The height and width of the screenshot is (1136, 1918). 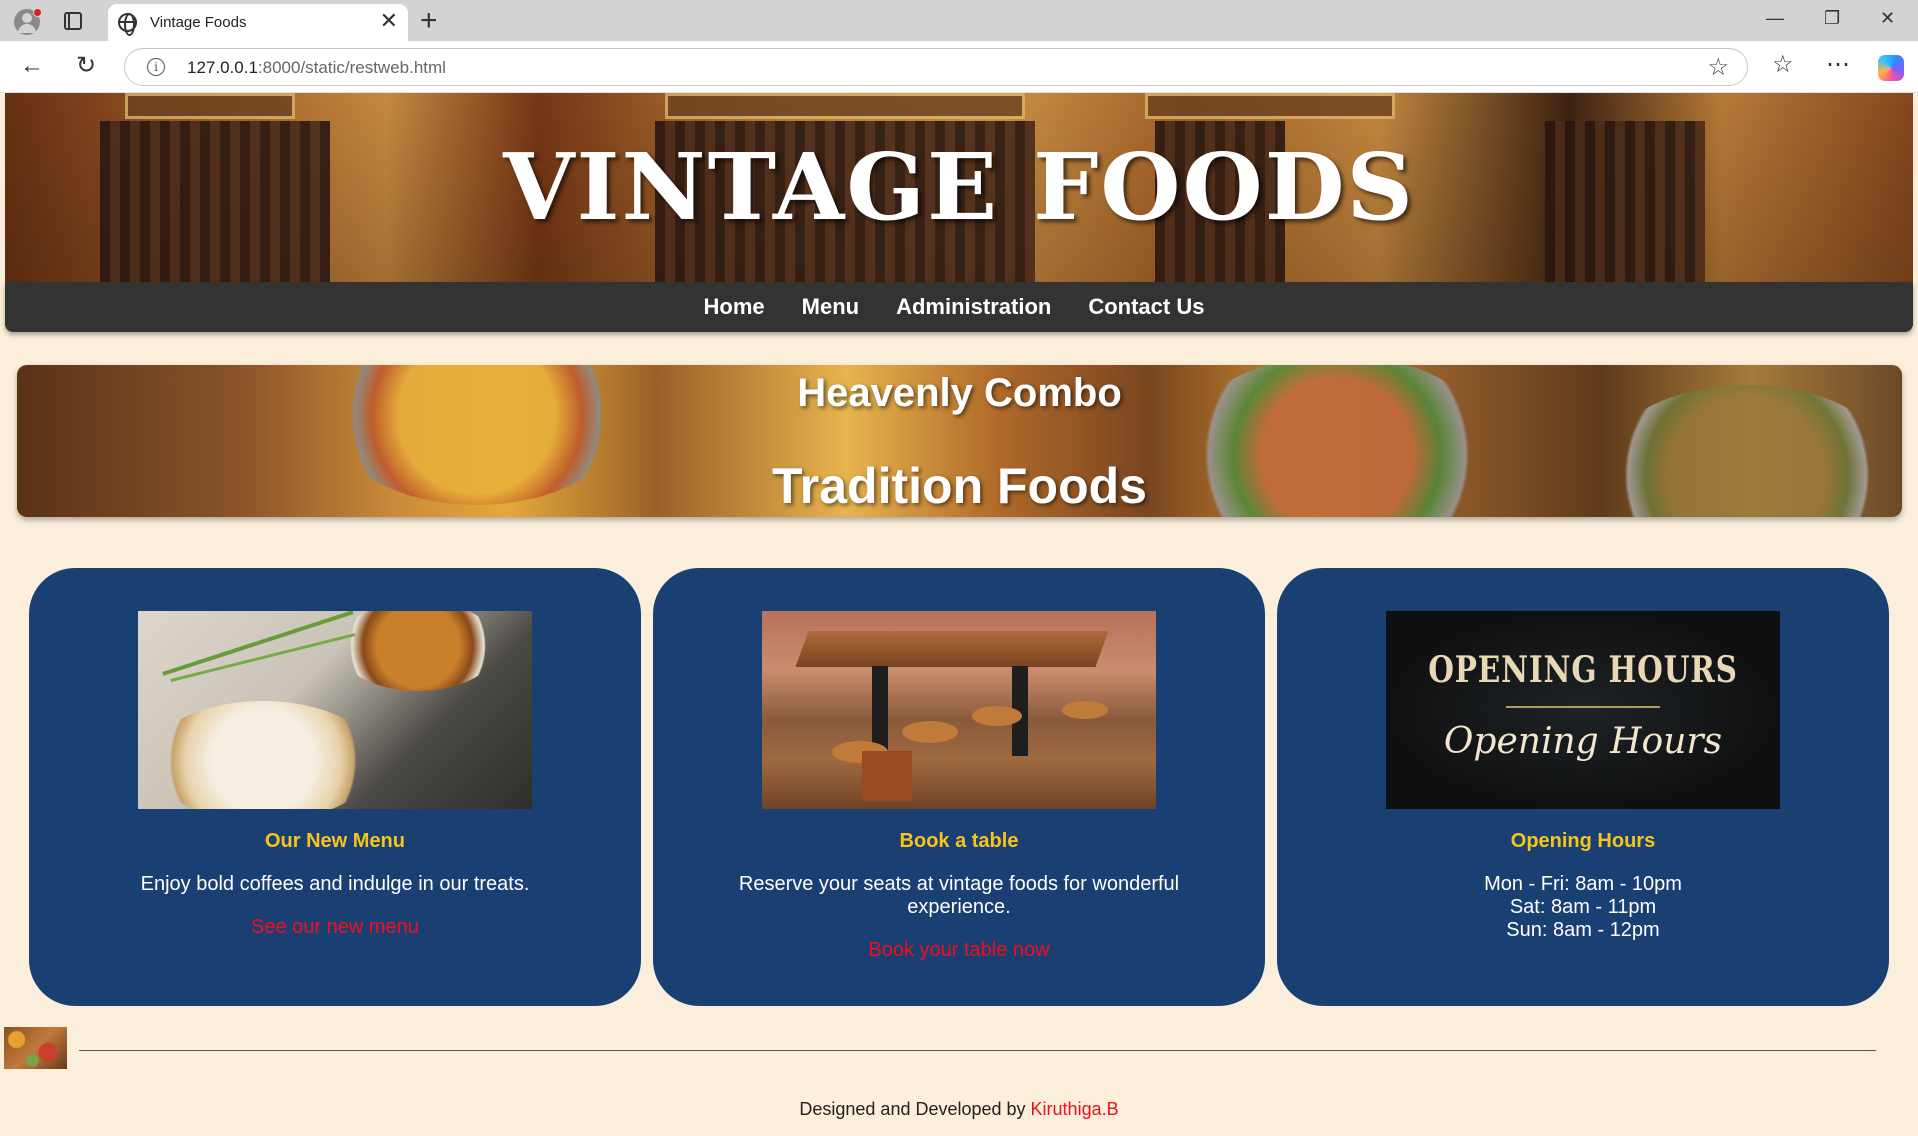 What do you see at coordinates (334, 841) in the screenshot?
I see `card-title: Our New Menu` at bounding box center [334, 841].